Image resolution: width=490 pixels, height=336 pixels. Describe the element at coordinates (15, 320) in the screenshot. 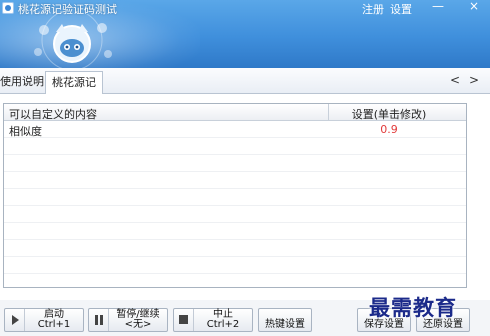

I see `play-icon` at that location.